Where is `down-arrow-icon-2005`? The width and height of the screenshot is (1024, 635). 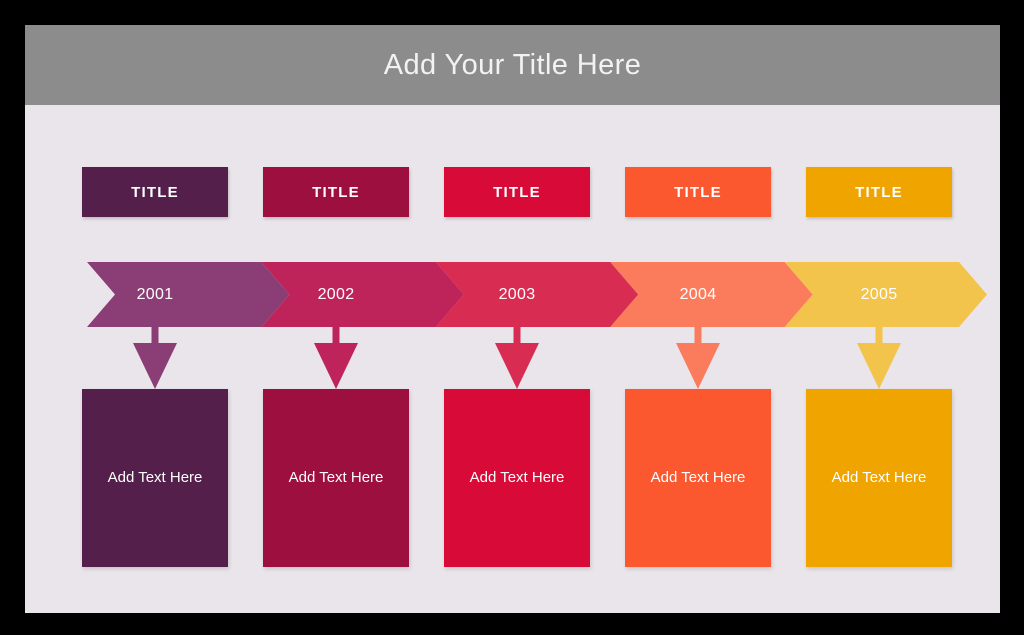
down-arrow-icon-2005 is located at coordinates (879, 358).